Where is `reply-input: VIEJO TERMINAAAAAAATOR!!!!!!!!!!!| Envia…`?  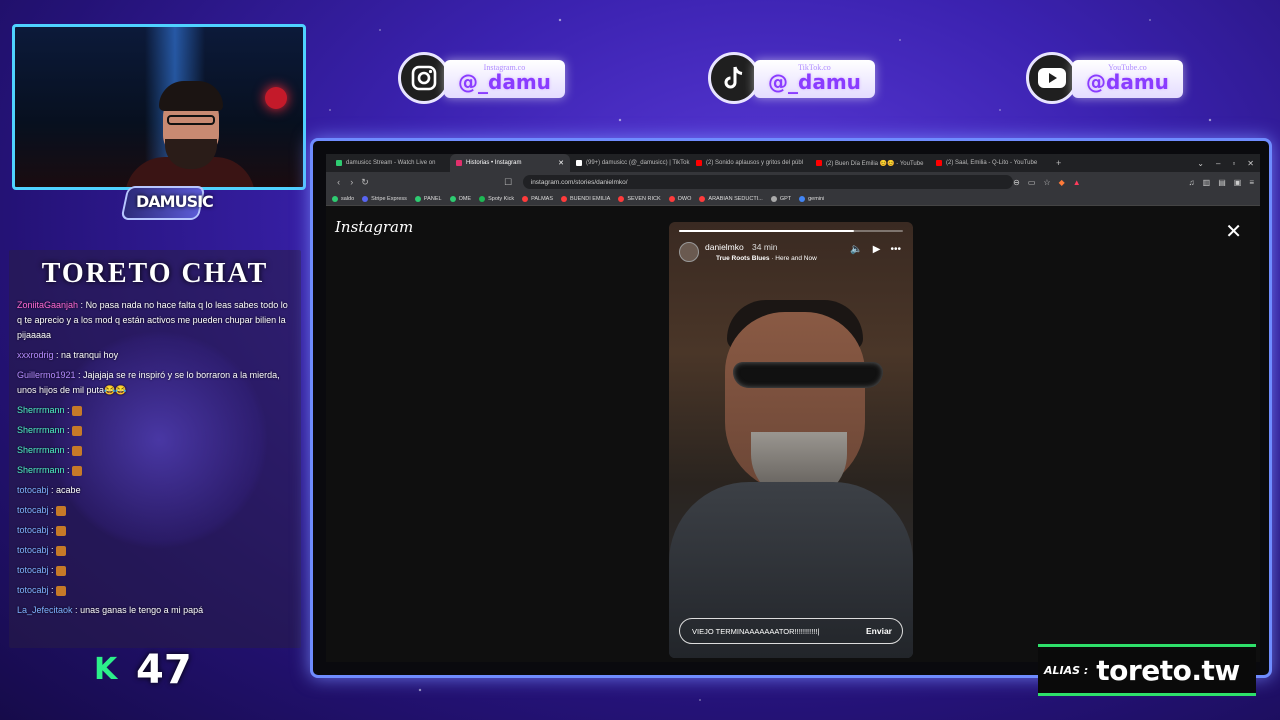 reply-input: VIEJO TERMINAAAAAAATOR!!!!!!!!!!!| Envia… is located at coordinates (791, 631).